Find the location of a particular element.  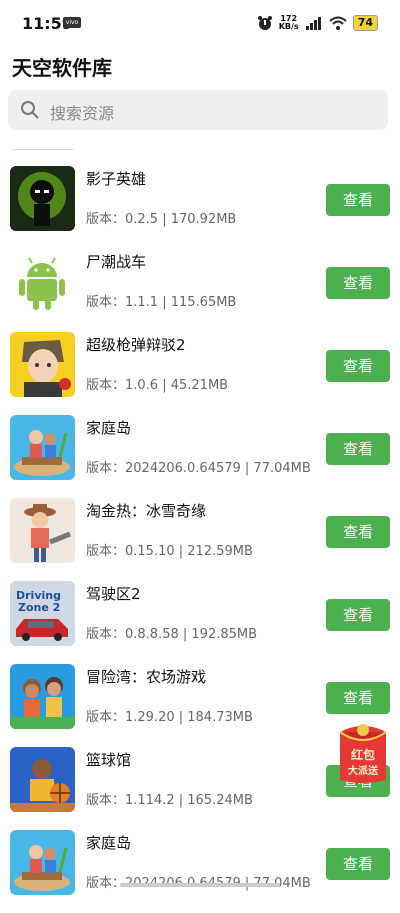

app-name: 冒险湾：农场游戏 is located at coordinates (146, 677).